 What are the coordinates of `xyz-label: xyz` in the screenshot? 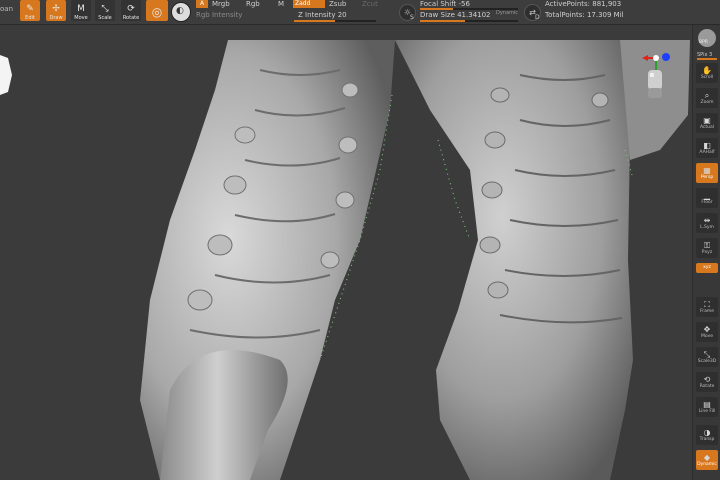 It's located at (707, 267).